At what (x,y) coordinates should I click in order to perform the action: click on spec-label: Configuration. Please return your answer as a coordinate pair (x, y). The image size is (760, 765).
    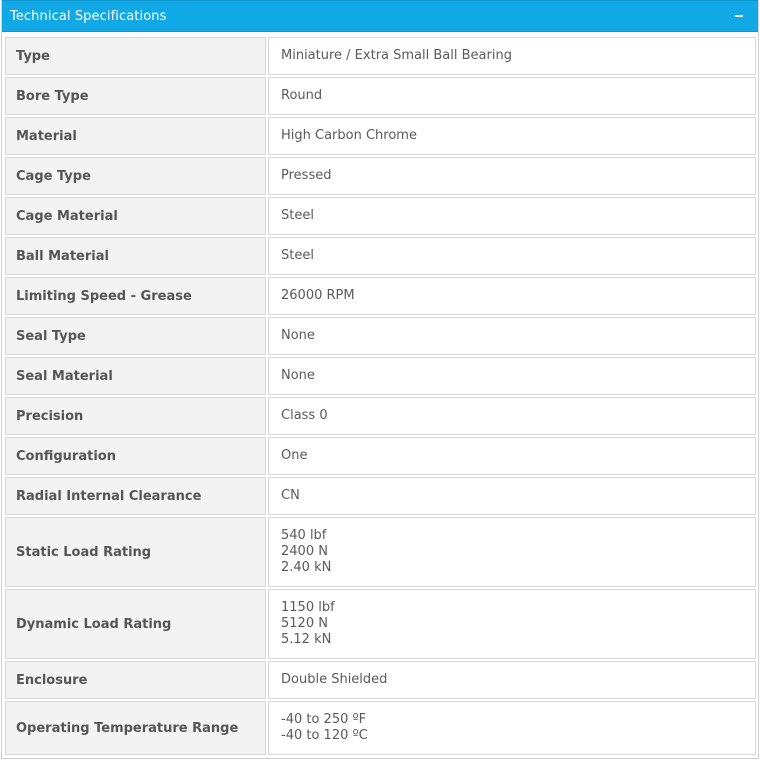
    Looking at the image, I should click on (135, 456).